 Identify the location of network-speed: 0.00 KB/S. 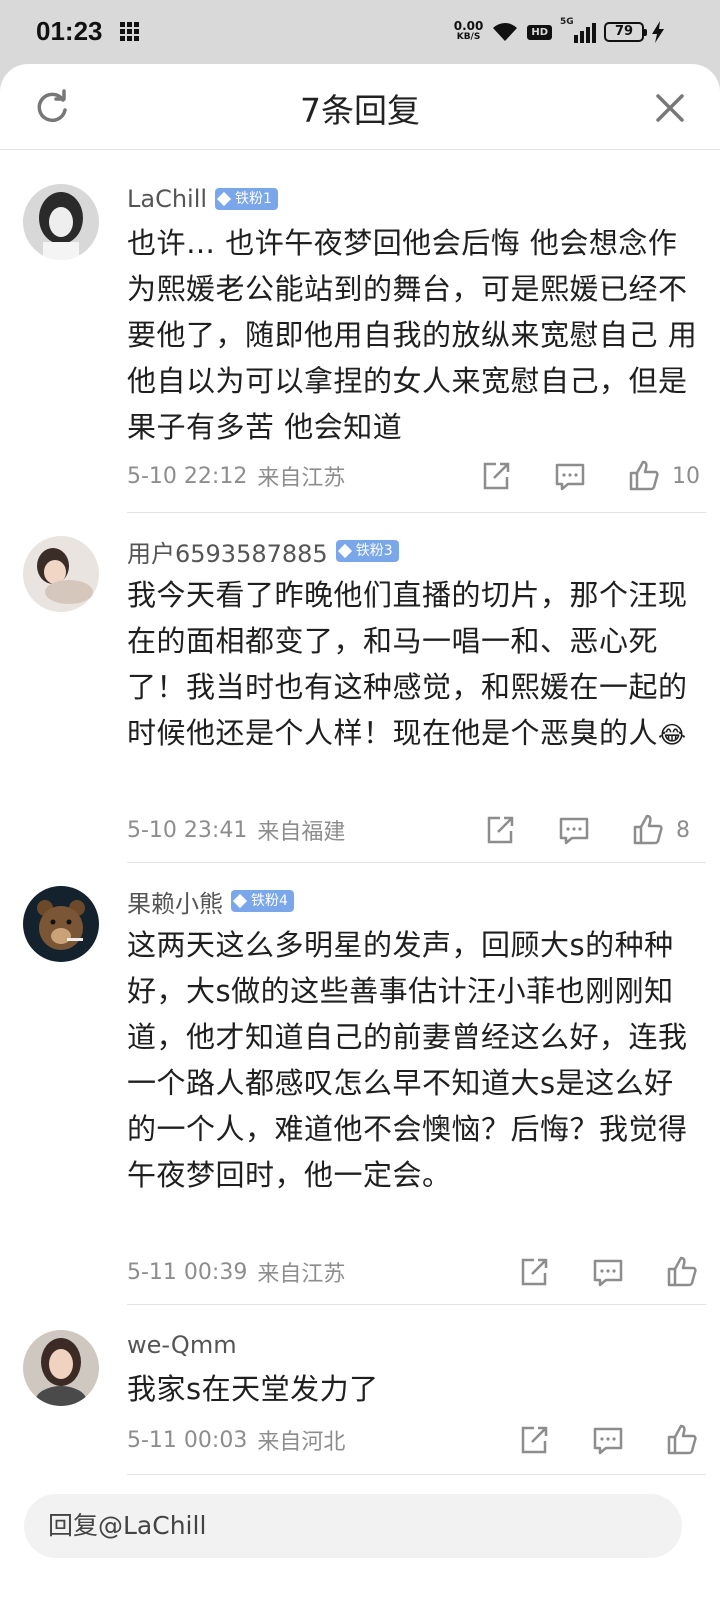
(468, 30).